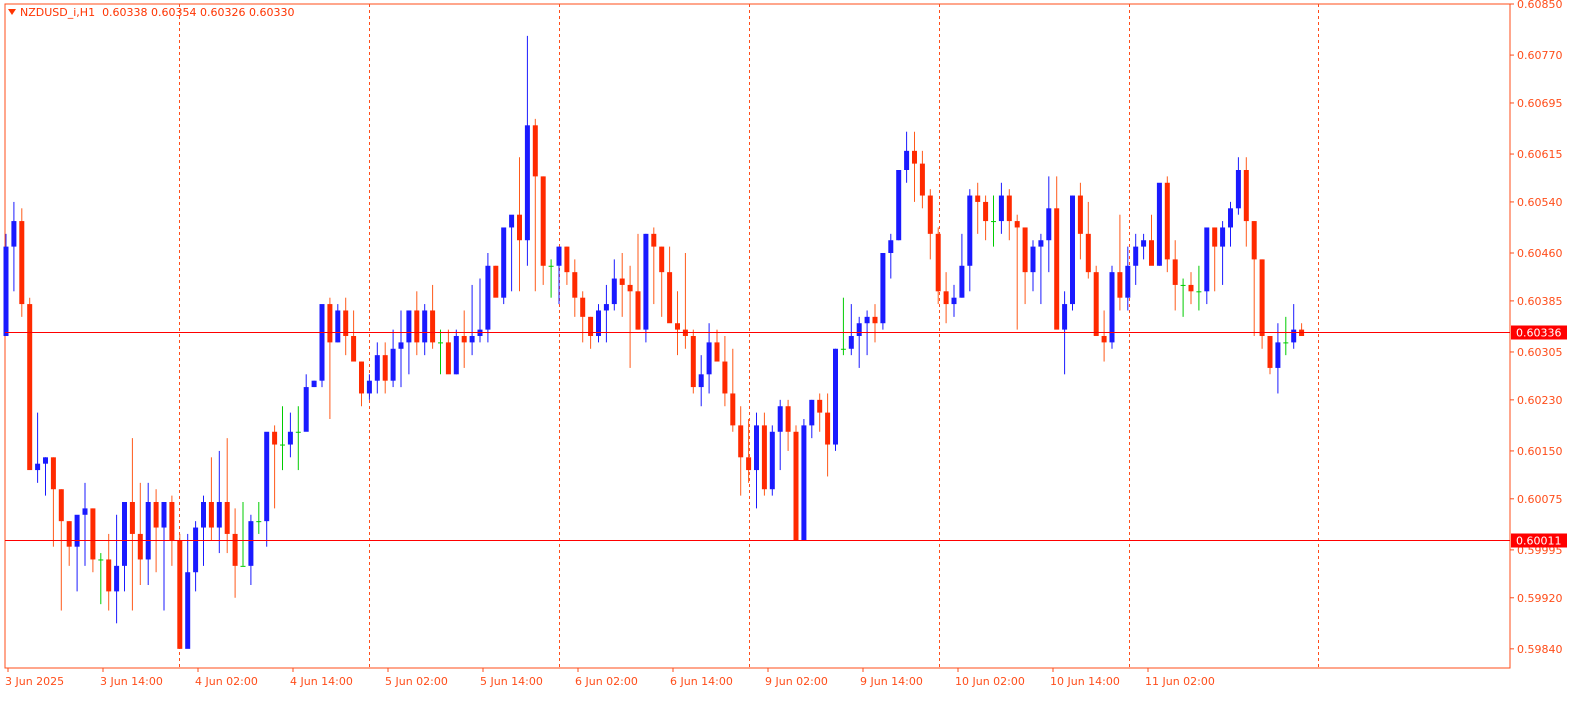 This screenshot has width=1586, height=703. What do you see at coordinates (990, 681) in the screenshot?
I see `x-tick-label: 10 Jun 02:00` at bounding box center [990, 681].